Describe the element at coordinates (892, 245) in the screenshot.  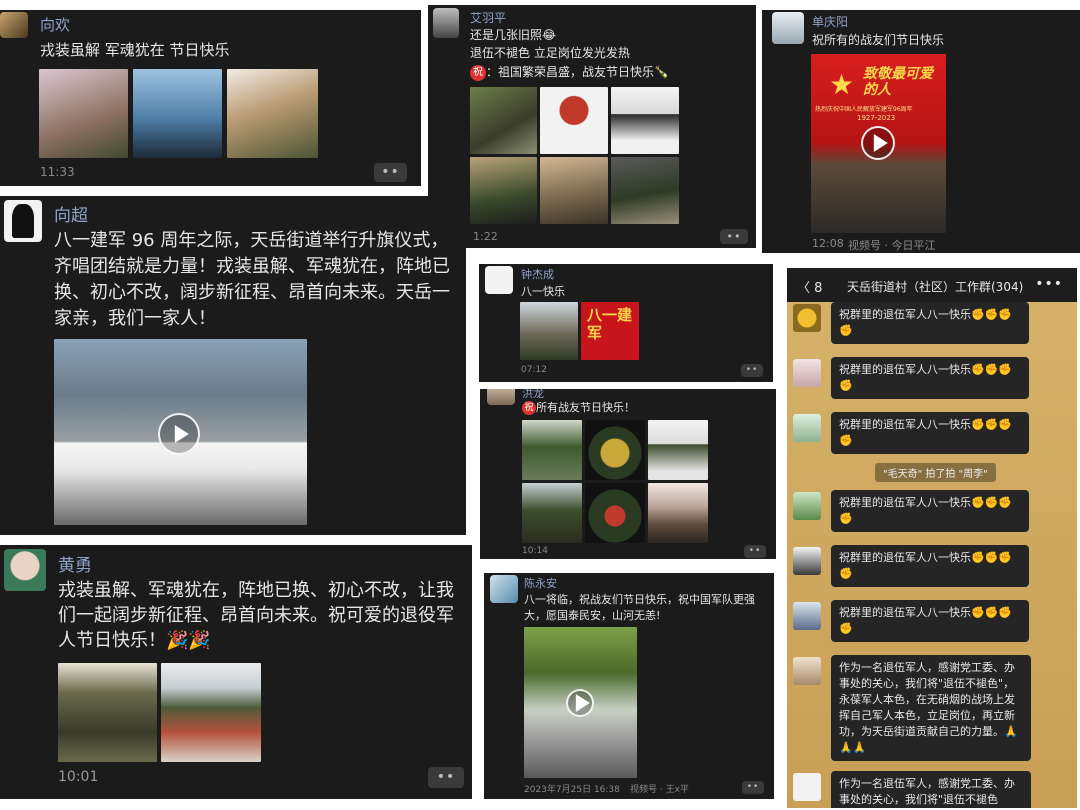
I see `channel-label: 视频号 · 今日平江` at that location.